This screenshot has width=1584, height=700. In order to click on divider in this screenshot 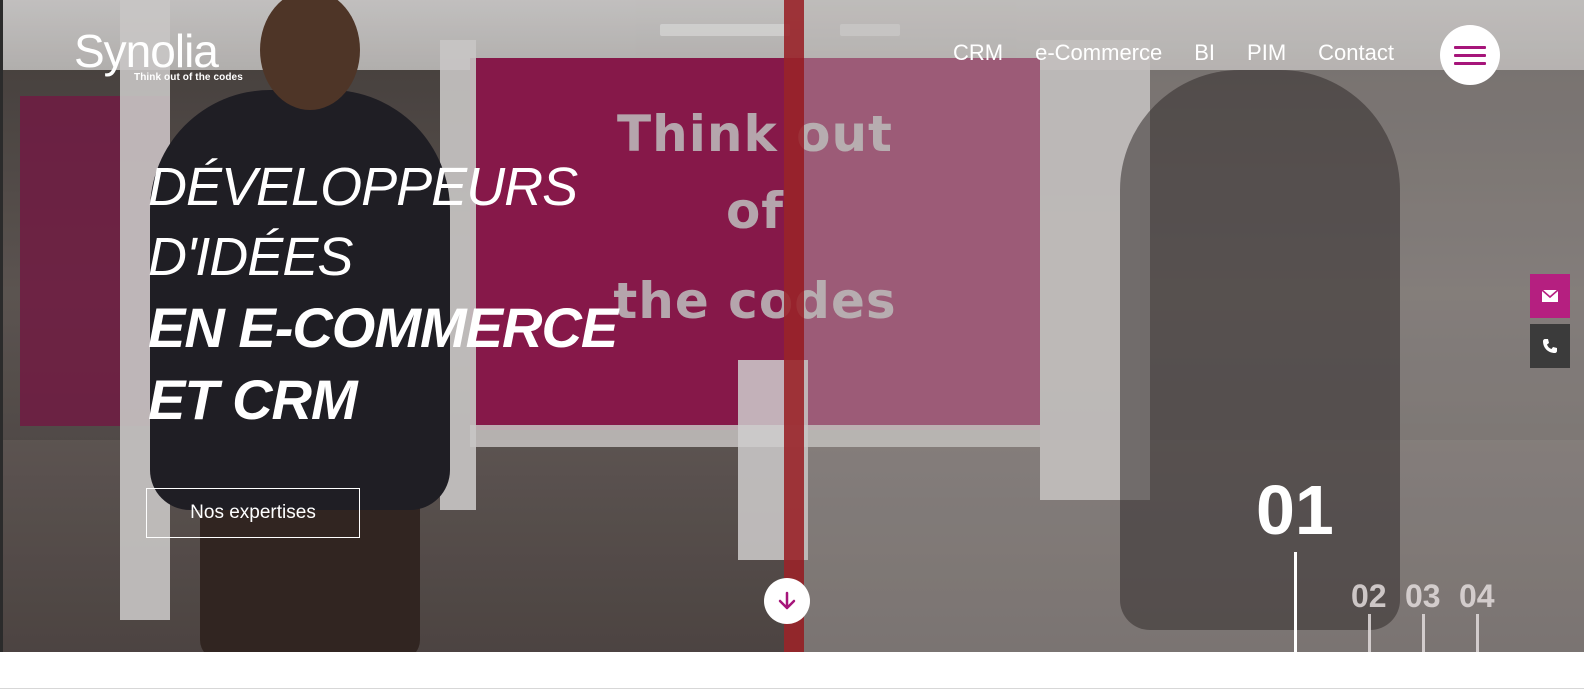, I will do `click(792, 688)`.